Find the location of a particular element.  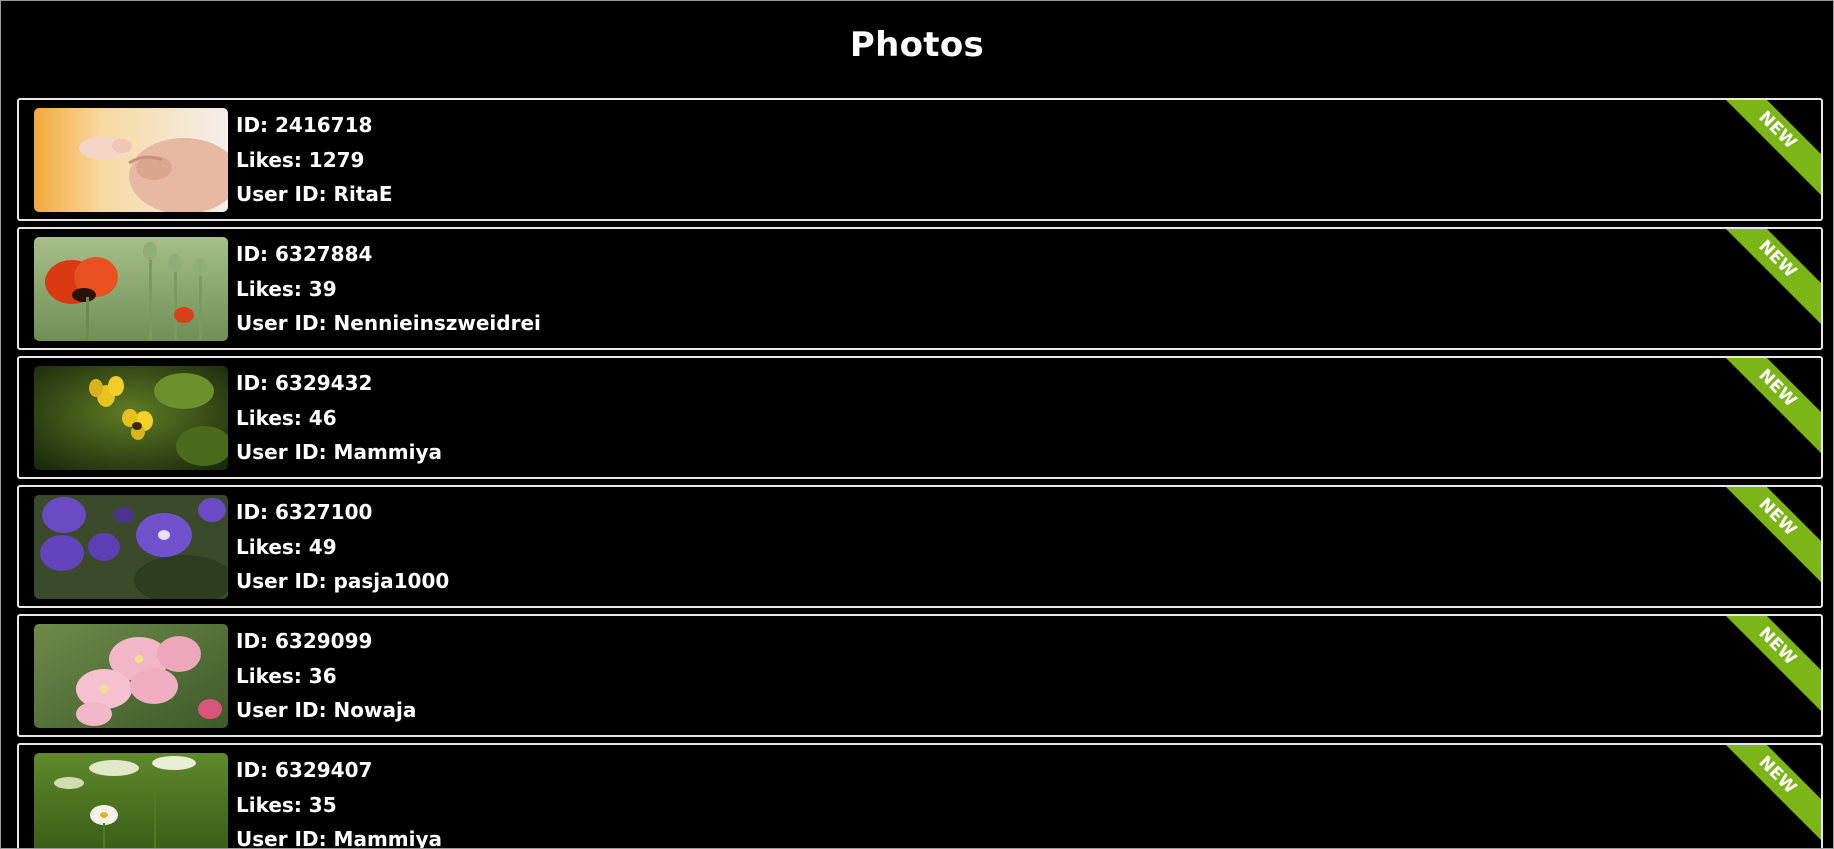

photo-user-id: User ID: Nowaja is located at coordinates (326, 710).